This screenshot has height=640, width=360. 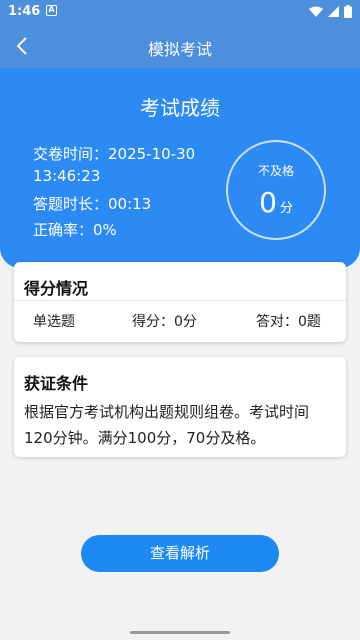 I want to click on accuracy-rate: 正确率：0%, so click(x=75, y=230).